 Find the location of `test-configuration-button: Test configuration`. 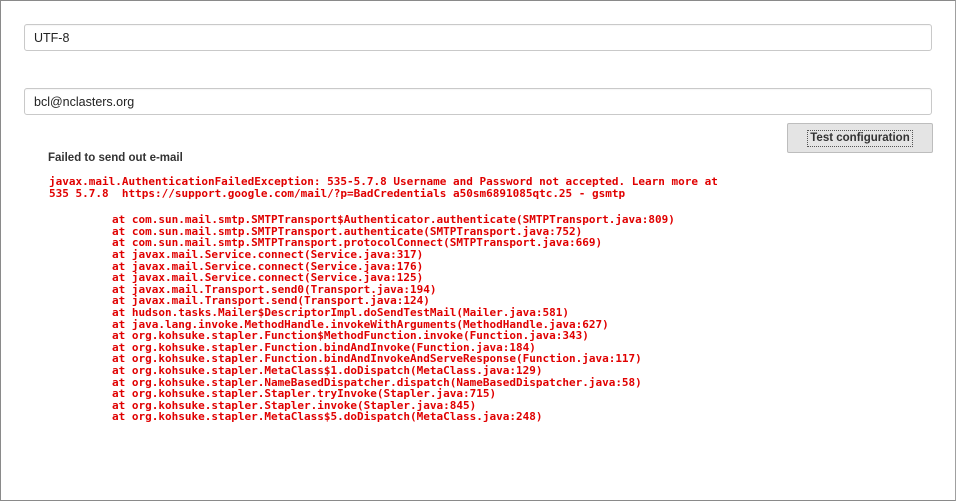

test-configuration-button: Test configuration is located at coordinates (860, 138).